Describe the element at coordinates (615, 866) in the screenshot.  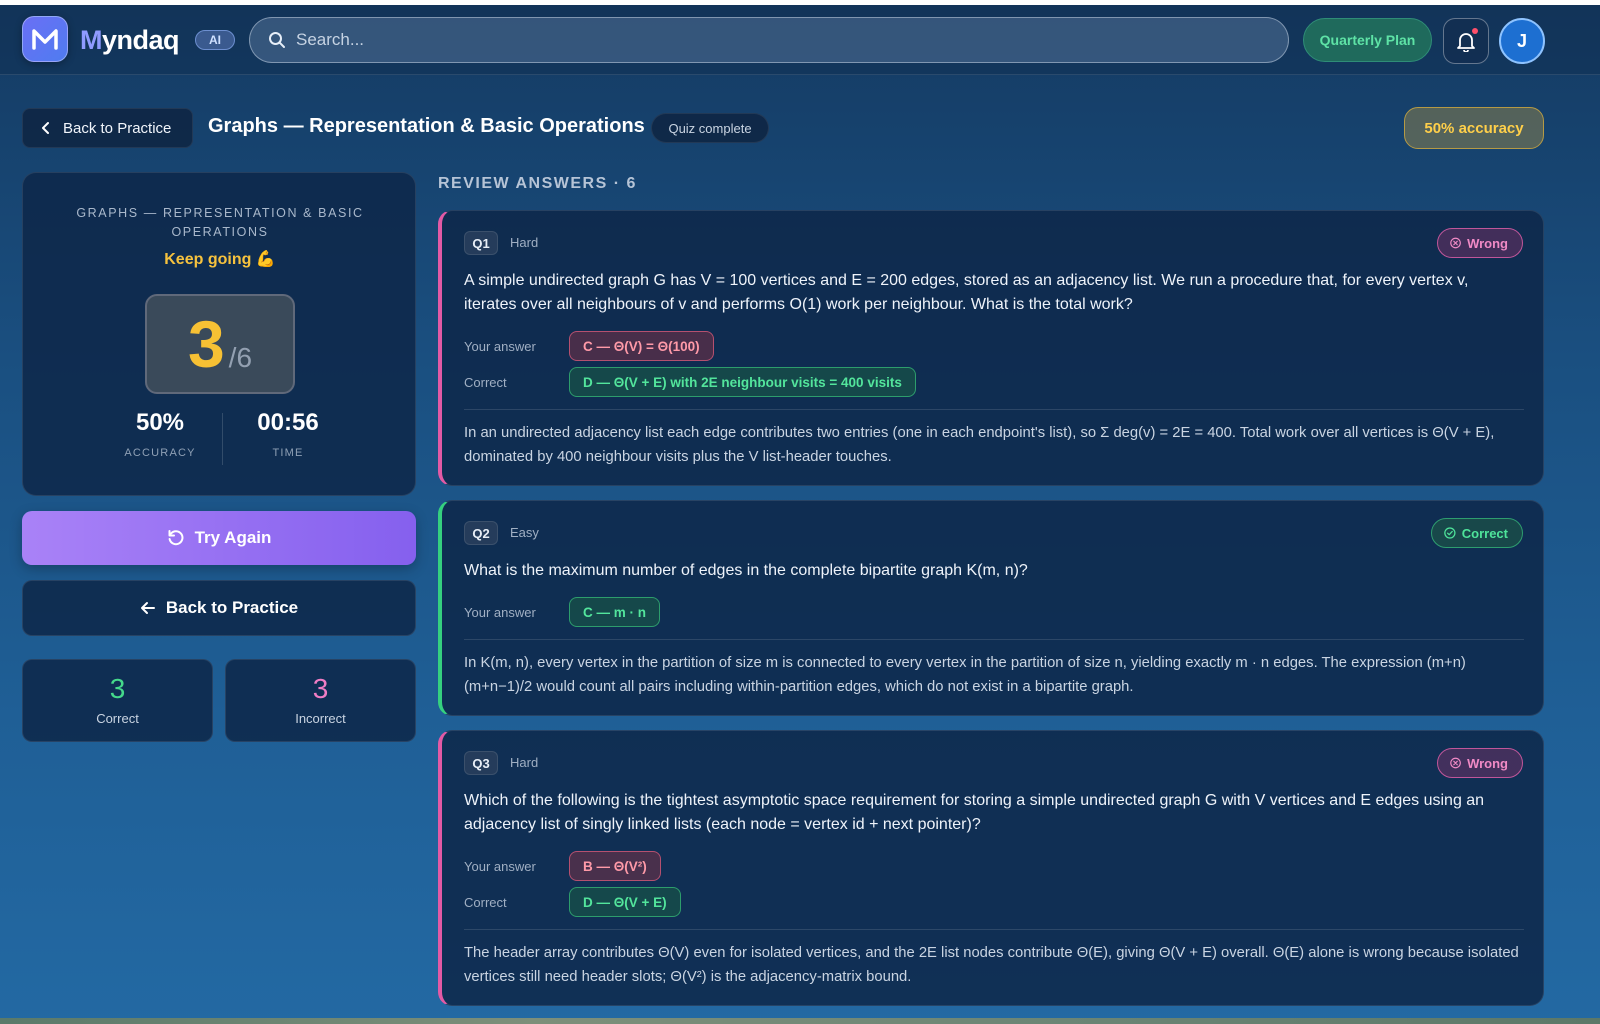
I see `your-answer-pill: B — Θ(V²)` at that location.